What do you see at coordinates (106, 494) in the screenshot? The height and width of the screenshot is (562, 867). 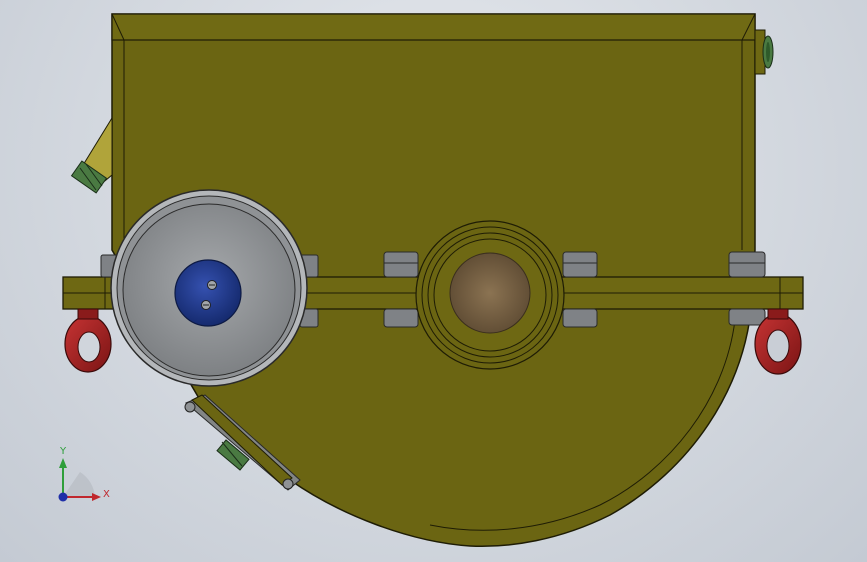 I see `x-axis-label: X` at bounding box center [106, 494].